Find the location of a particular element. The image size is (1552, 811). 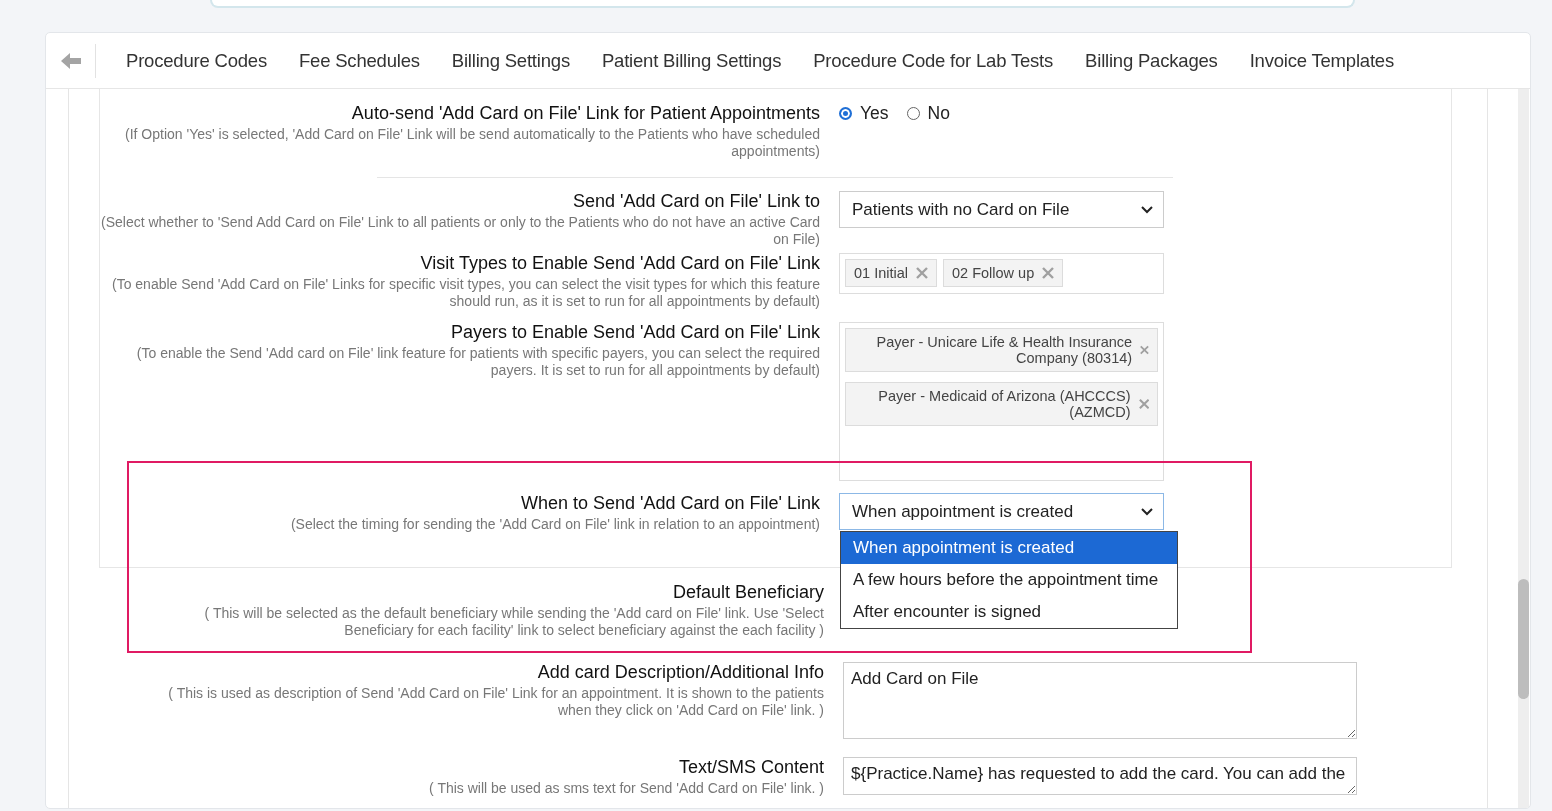

text-area: Add Card on File is located at coordinates (1100, 700).